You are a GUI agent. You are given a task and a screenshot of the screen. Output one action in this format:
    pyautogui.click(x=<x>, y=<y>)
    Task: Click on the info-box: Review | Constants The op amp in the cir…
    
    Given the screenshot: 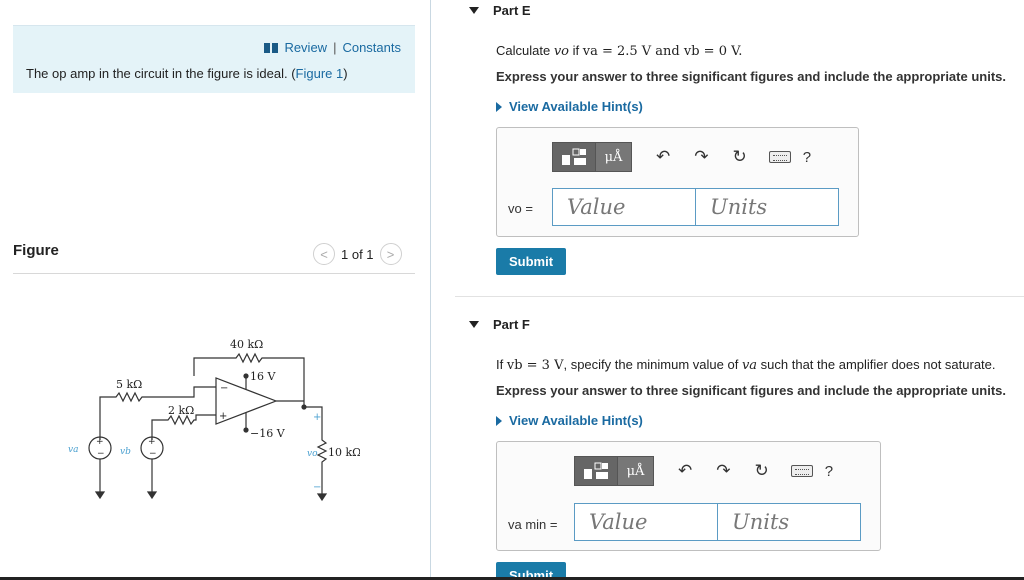 What is the action you would take?
    pyautogui.click(x=214, y=59)
    